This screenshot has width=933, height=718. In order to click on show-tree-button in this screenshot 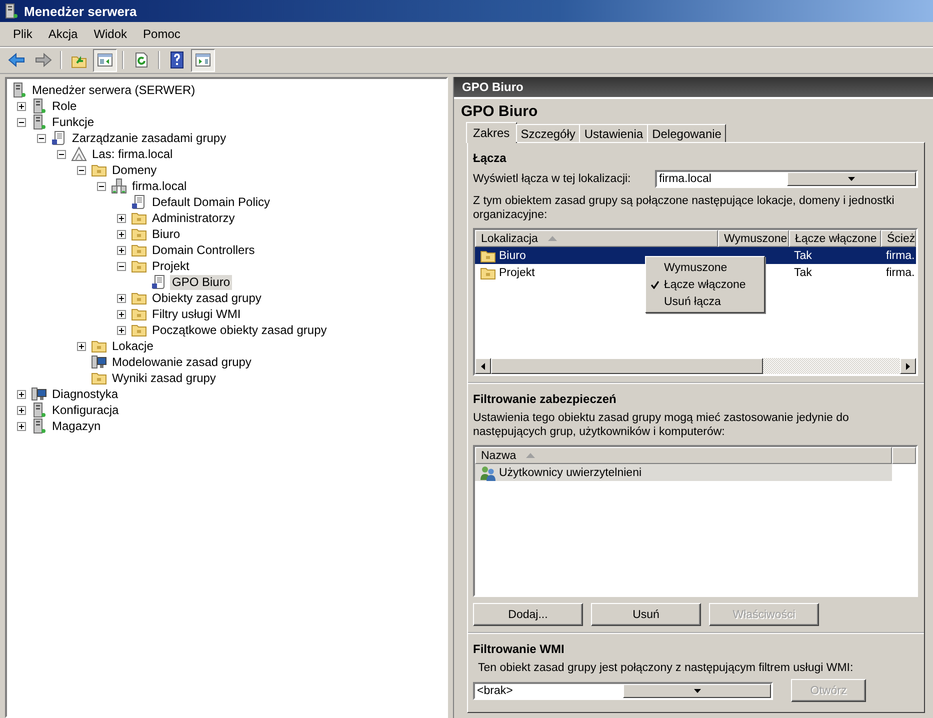, I will do `click(105, 60)`.